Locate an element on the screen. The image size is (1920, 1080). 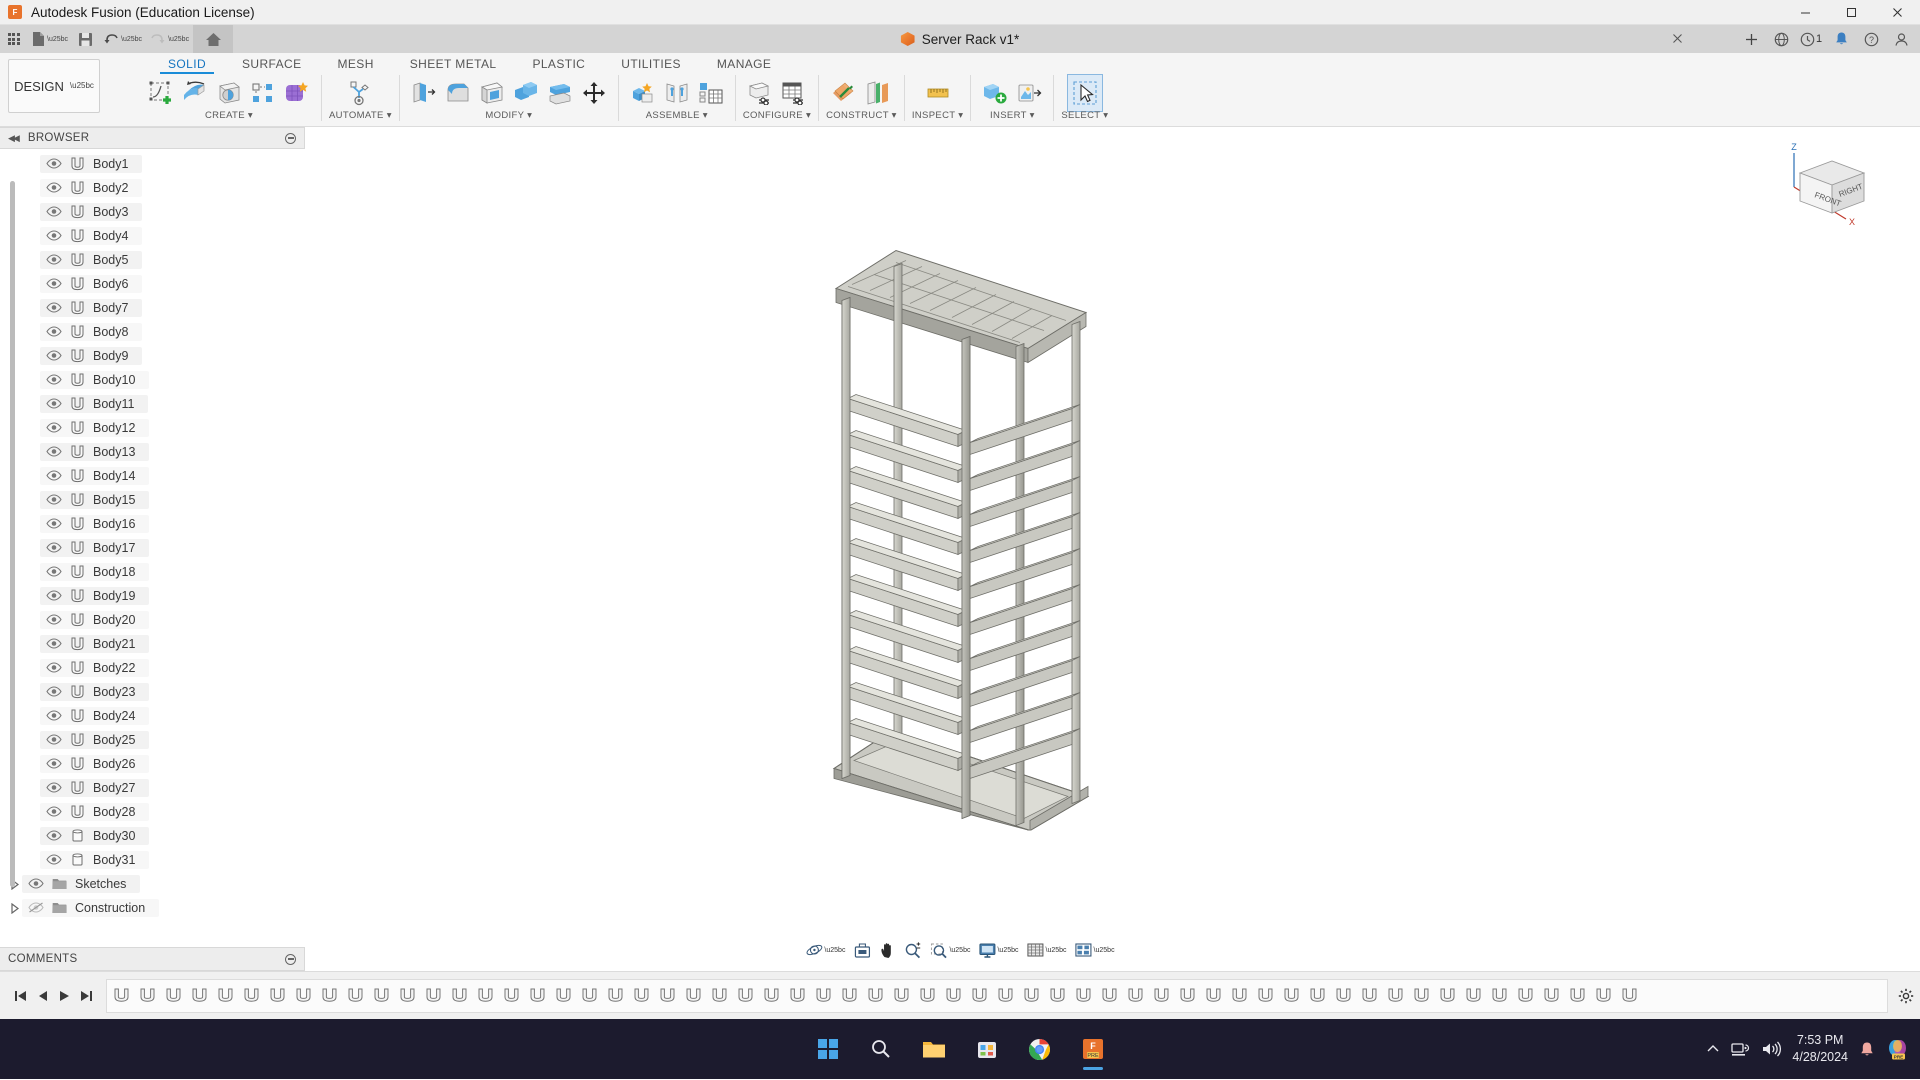
maximize-button is located at coordinates (1851, 12).